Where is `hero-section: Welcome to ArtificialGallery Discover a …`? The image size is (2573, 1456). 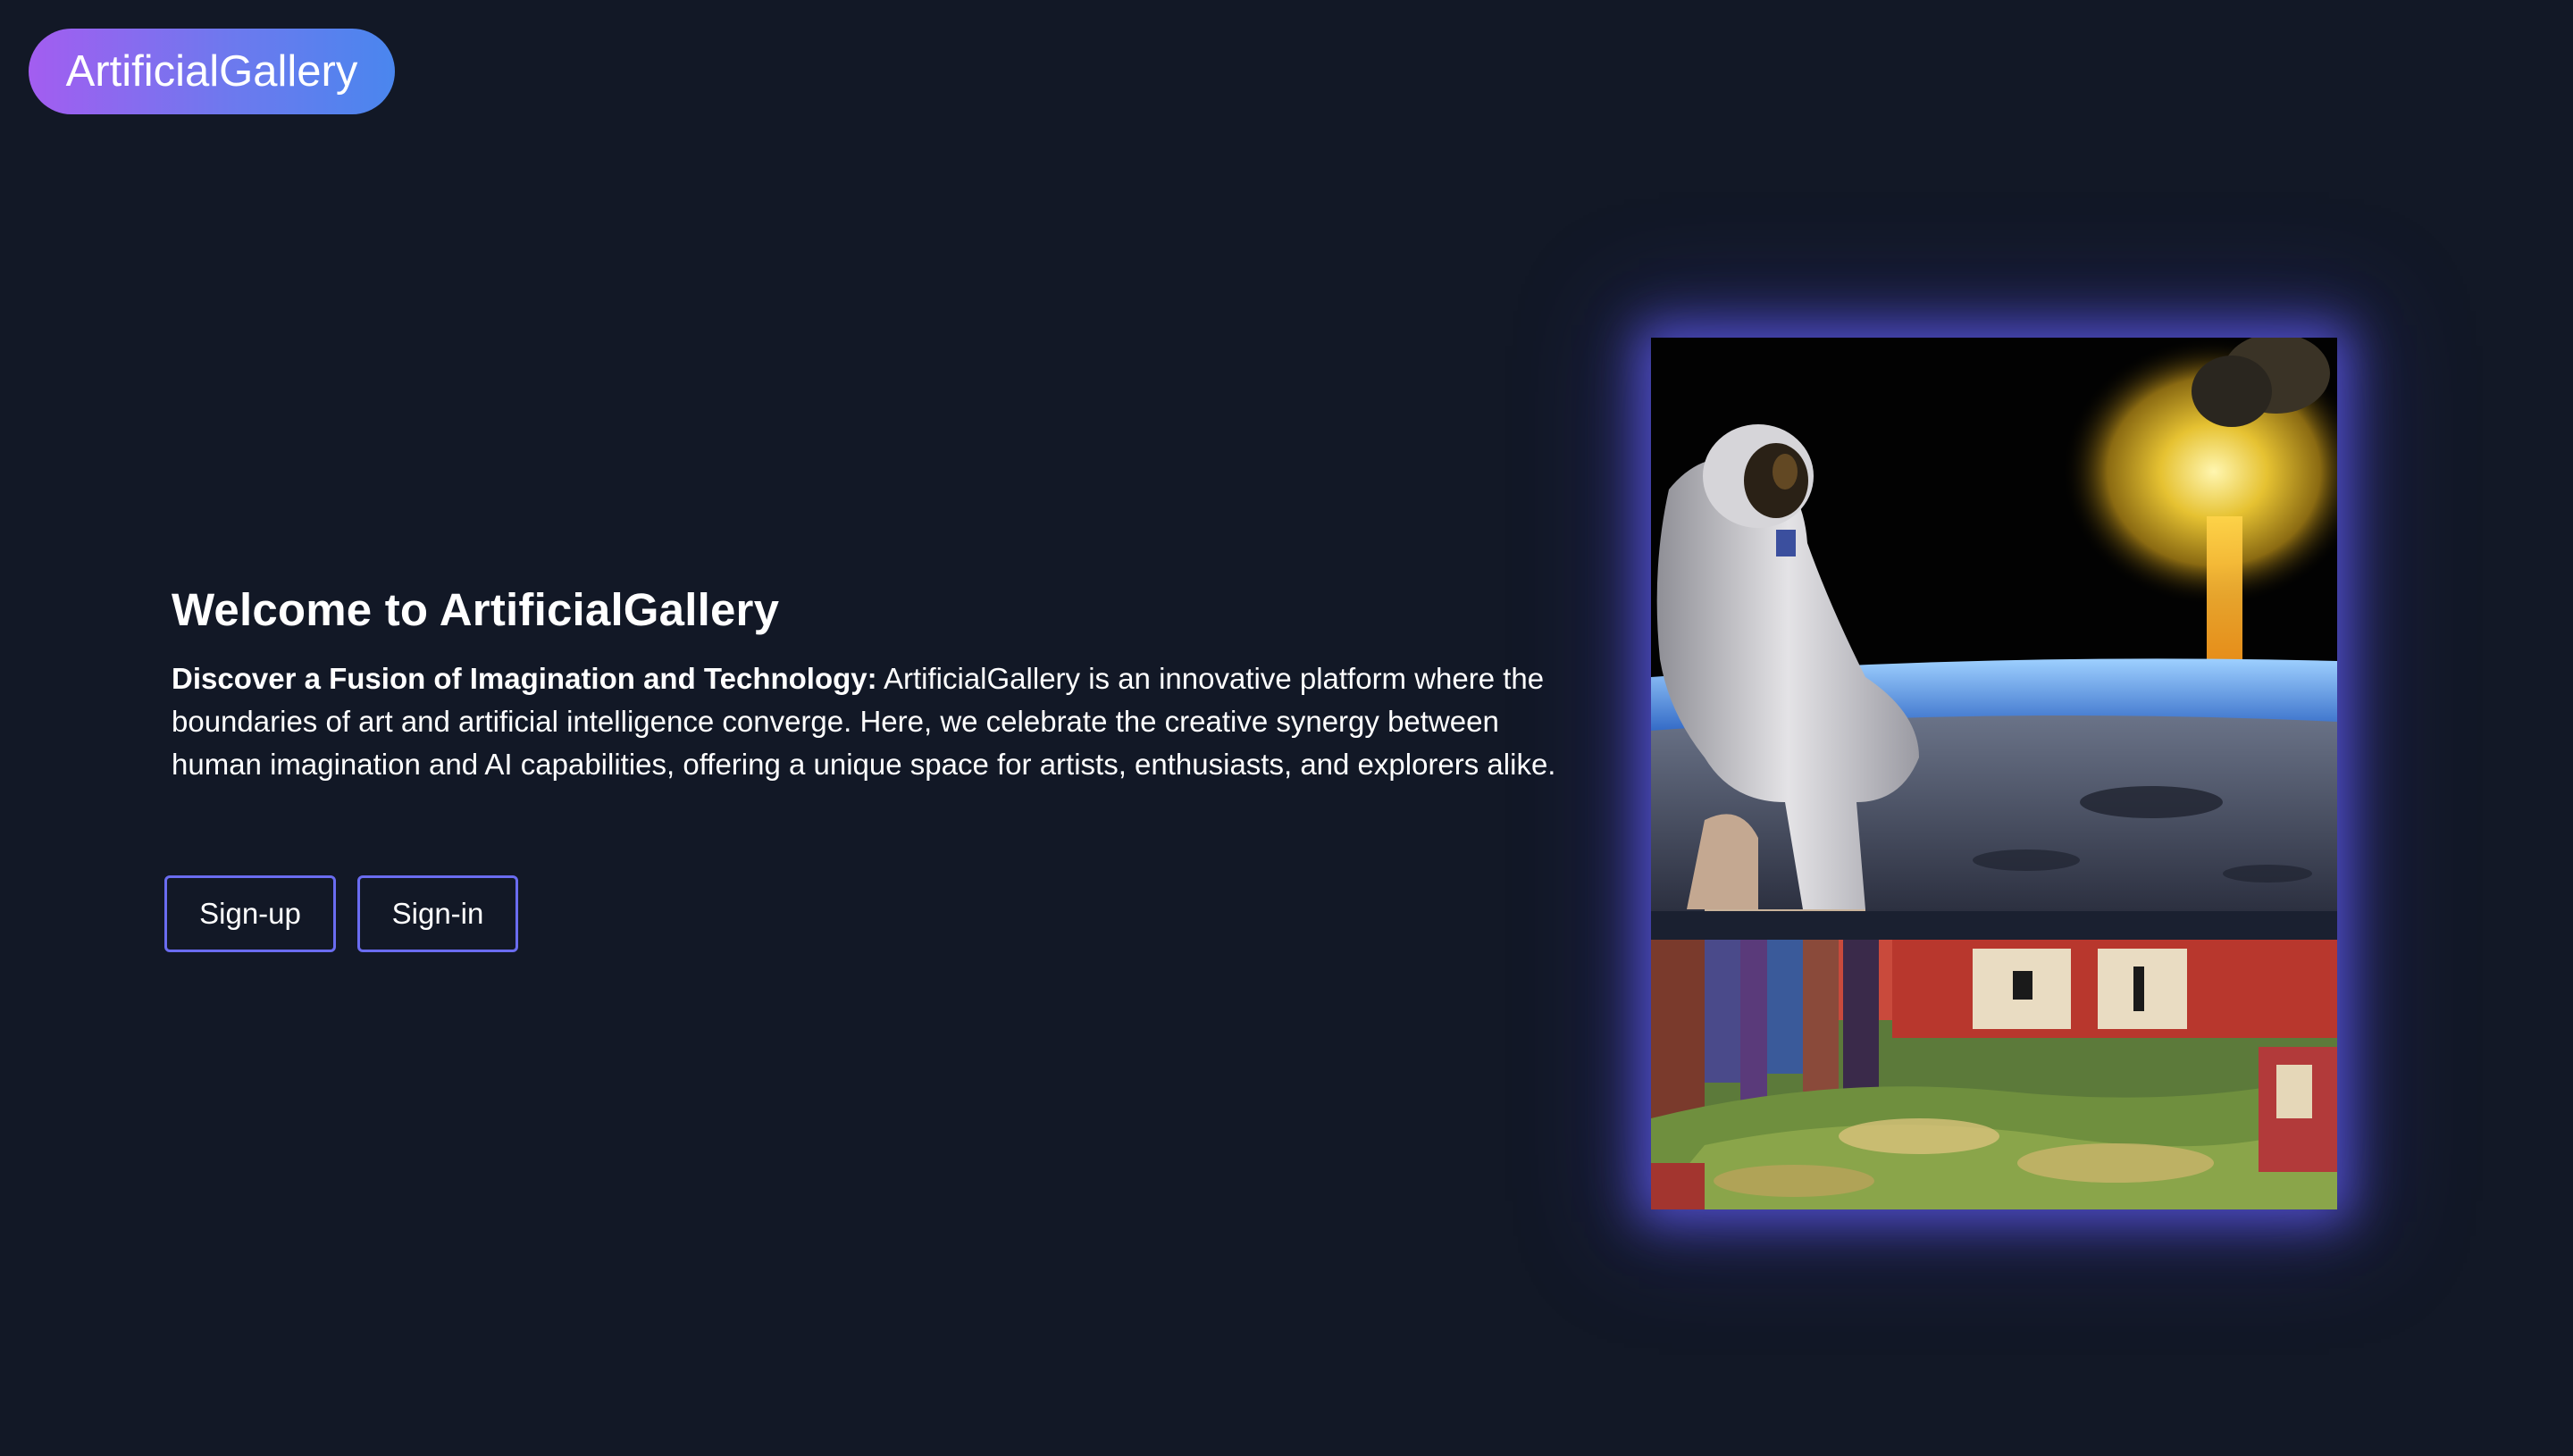
hero-section: Welcome to ArtificialGallery Discover a … is located at coordinates (877, 682).